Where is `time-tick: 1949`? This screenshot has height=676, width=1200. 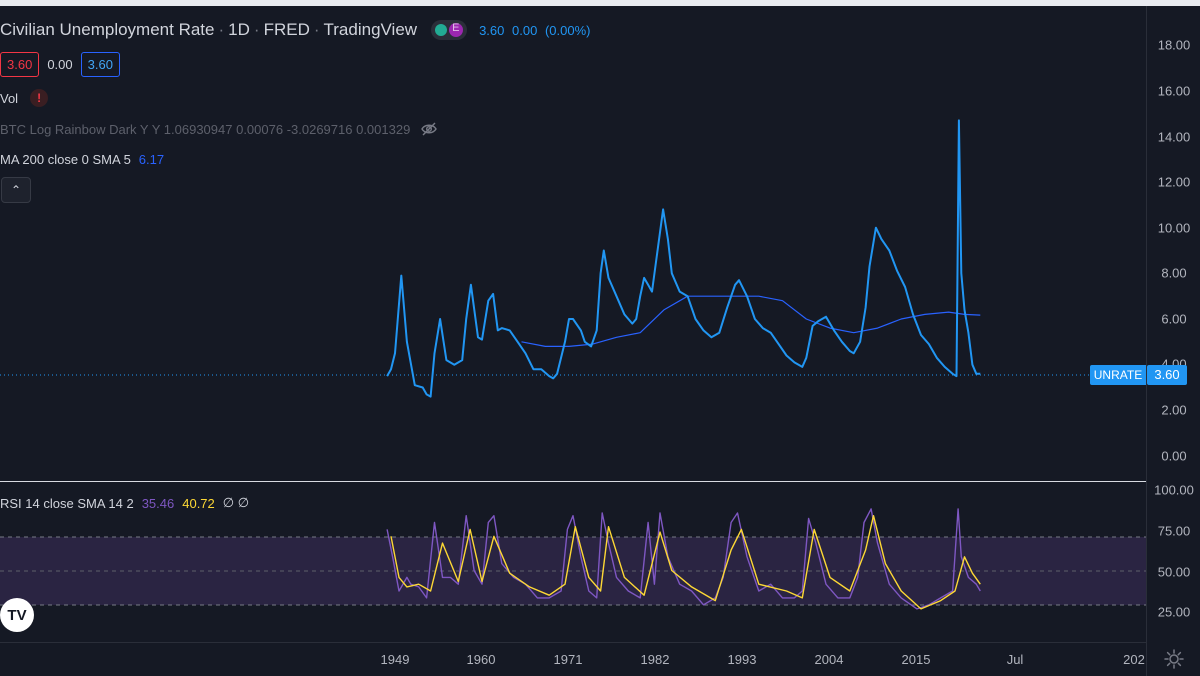 time-tick: 1949 is located at coordinates (395, 659).